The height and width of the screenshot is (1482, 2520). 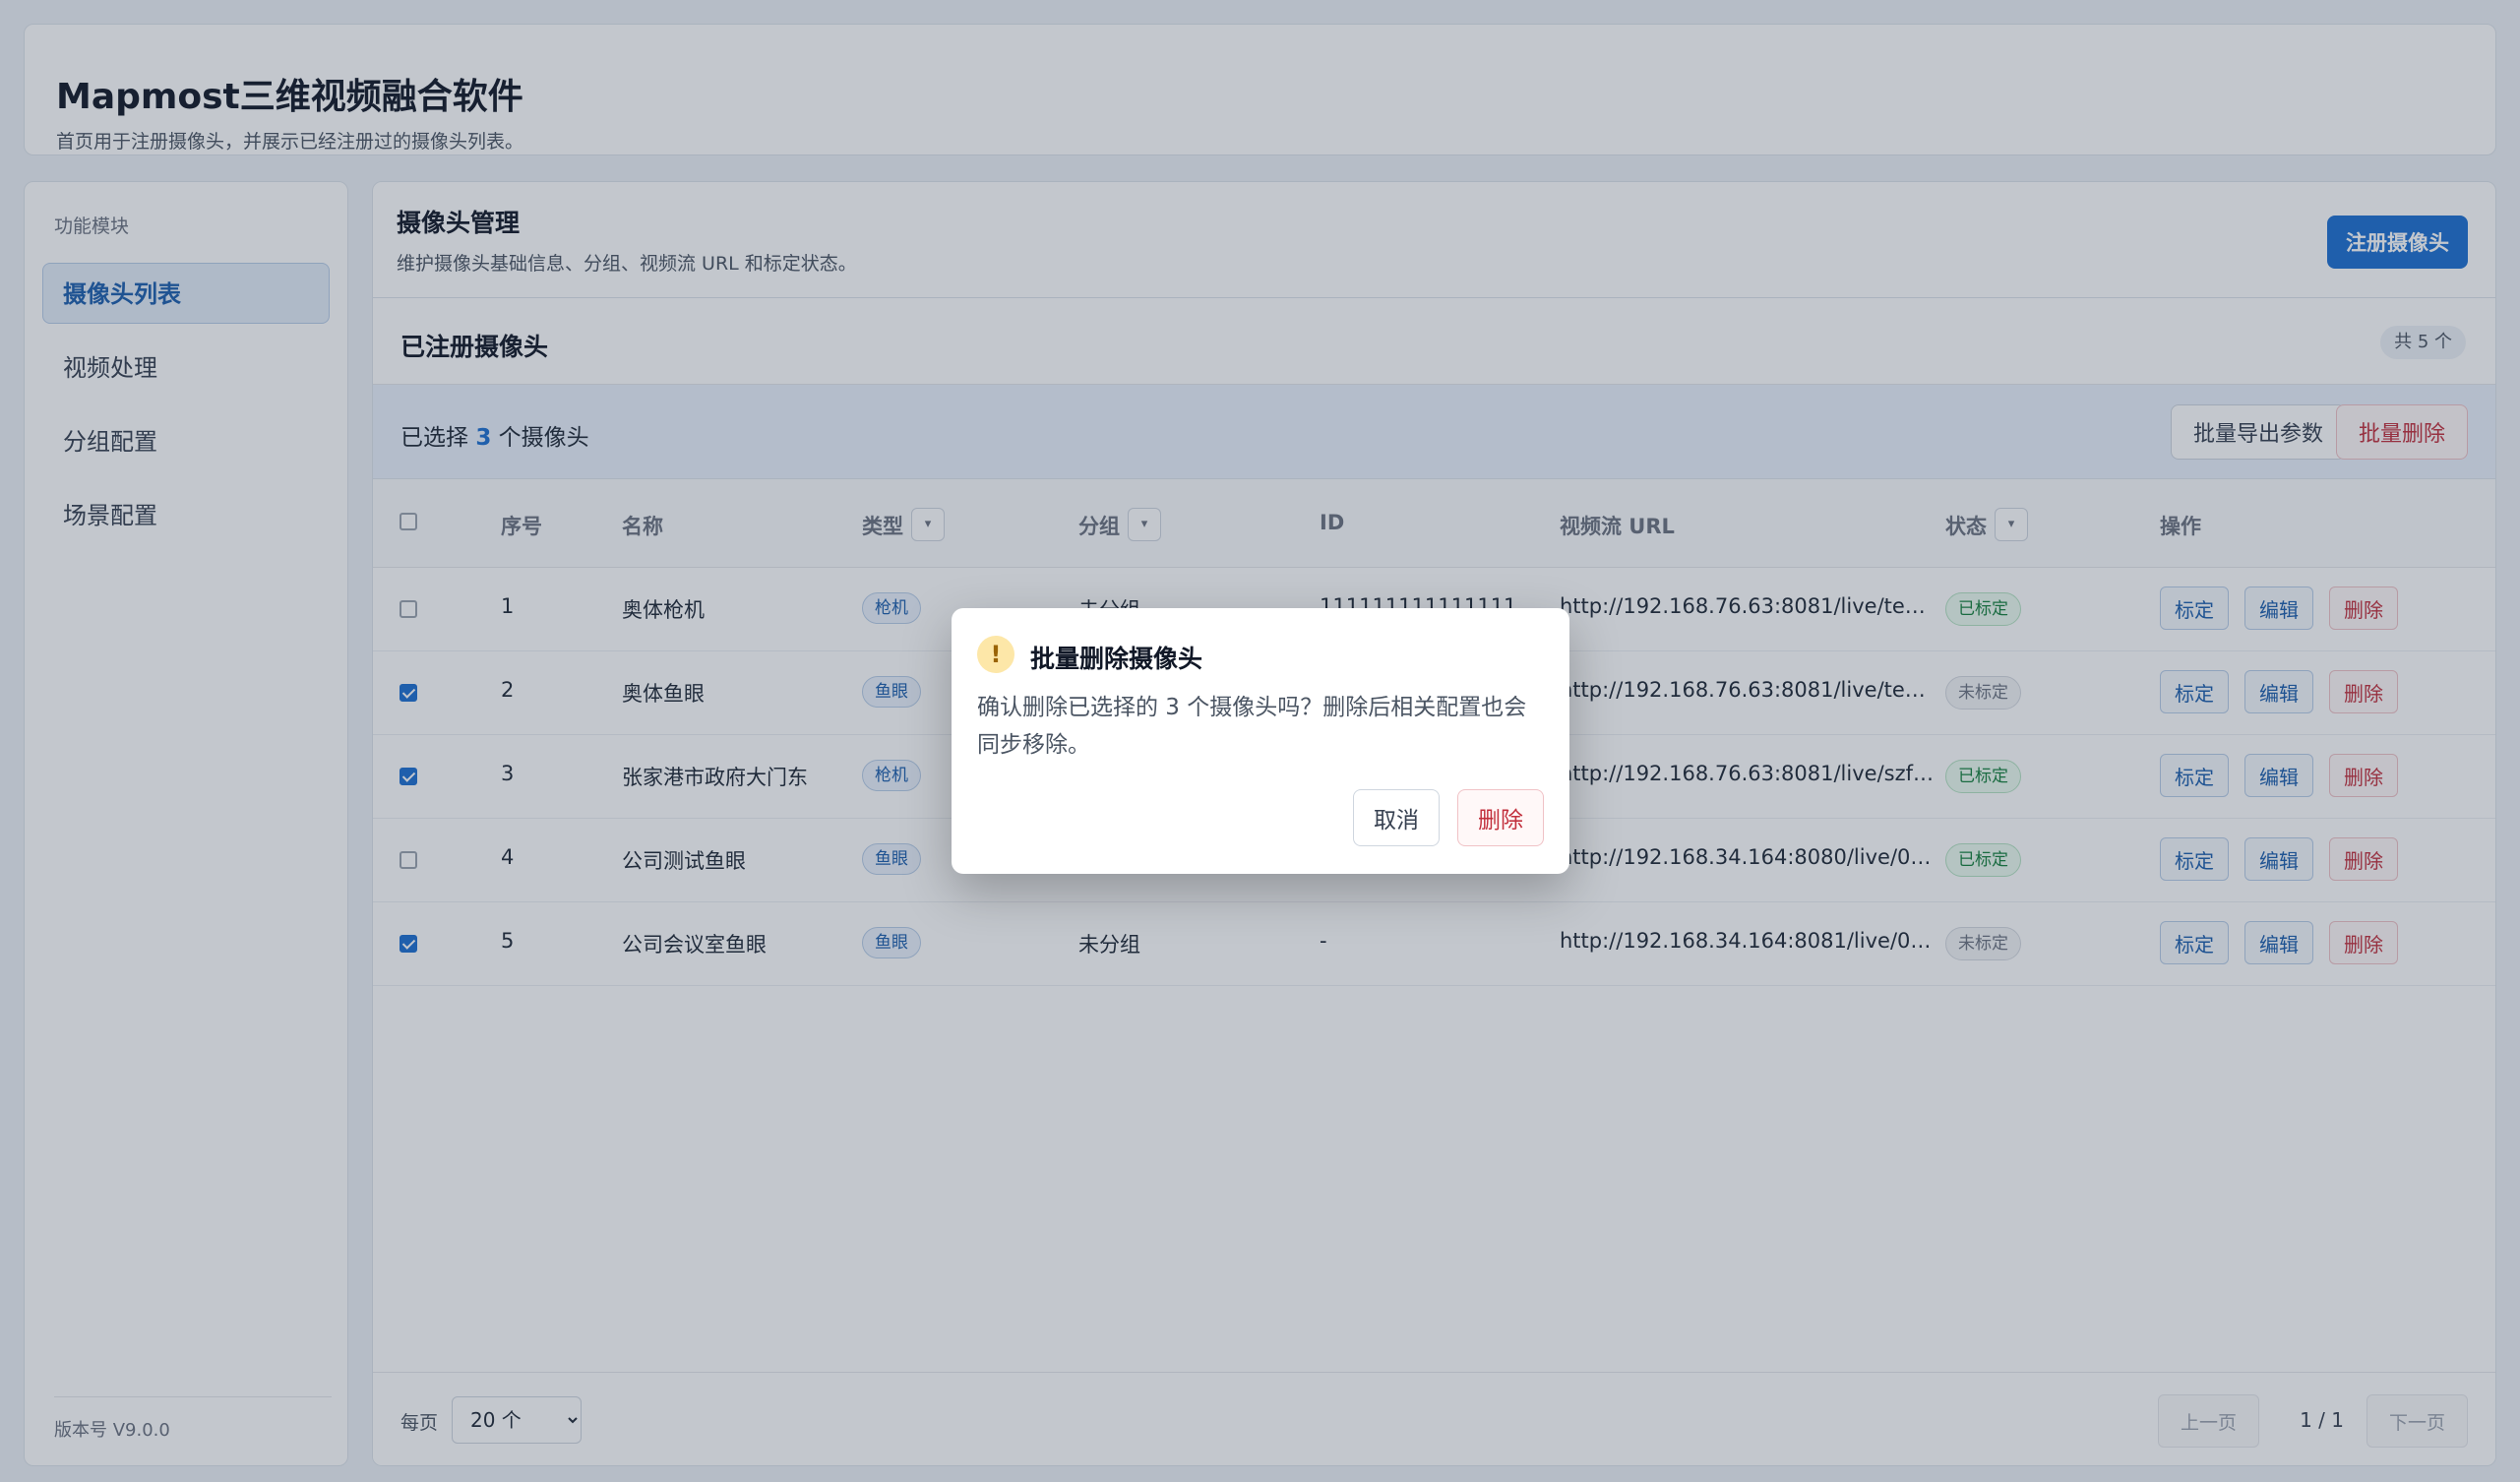 What do you see at coordinates (995, 654) in the screenshot?
I see `warning-icon: !` at bounding box center [995, 654].